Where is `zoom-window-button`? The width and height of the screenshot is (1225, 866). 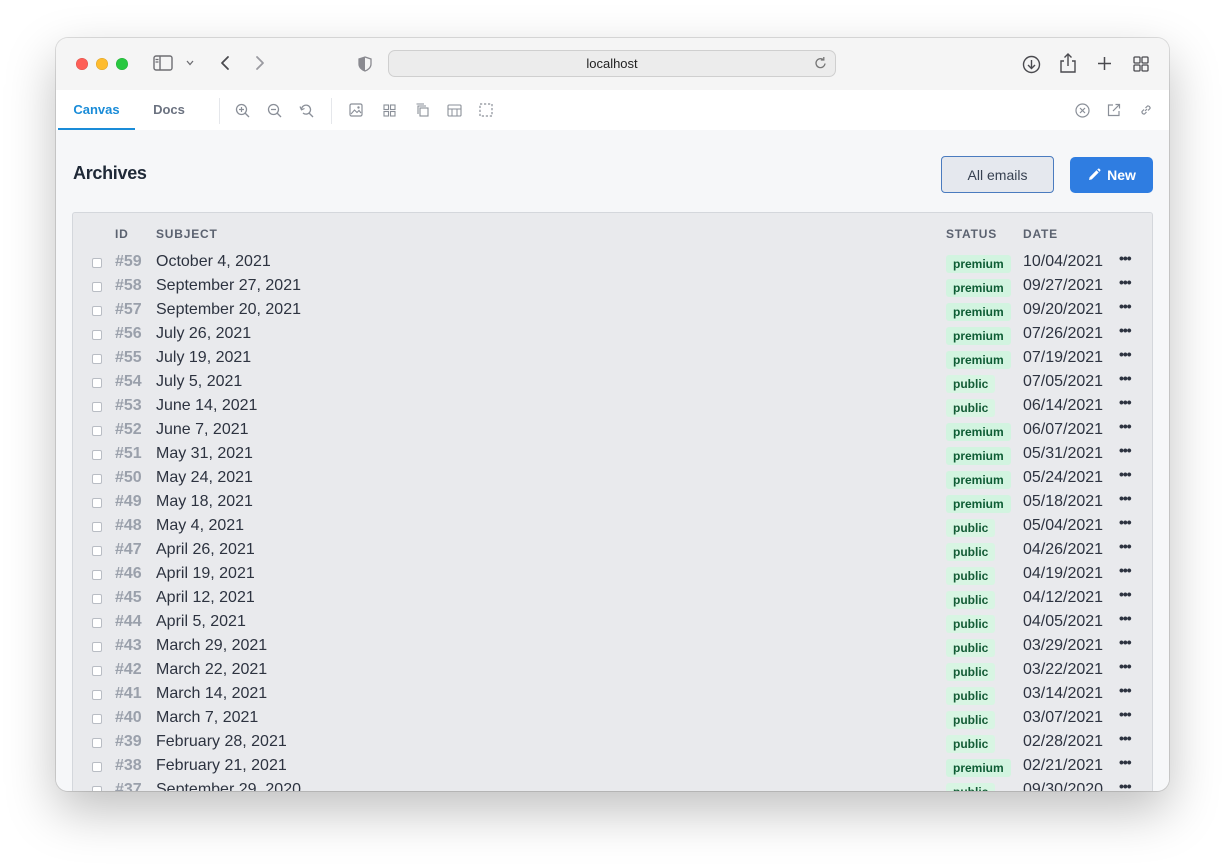
zoom-window-button is located at coordinates (122, 64).